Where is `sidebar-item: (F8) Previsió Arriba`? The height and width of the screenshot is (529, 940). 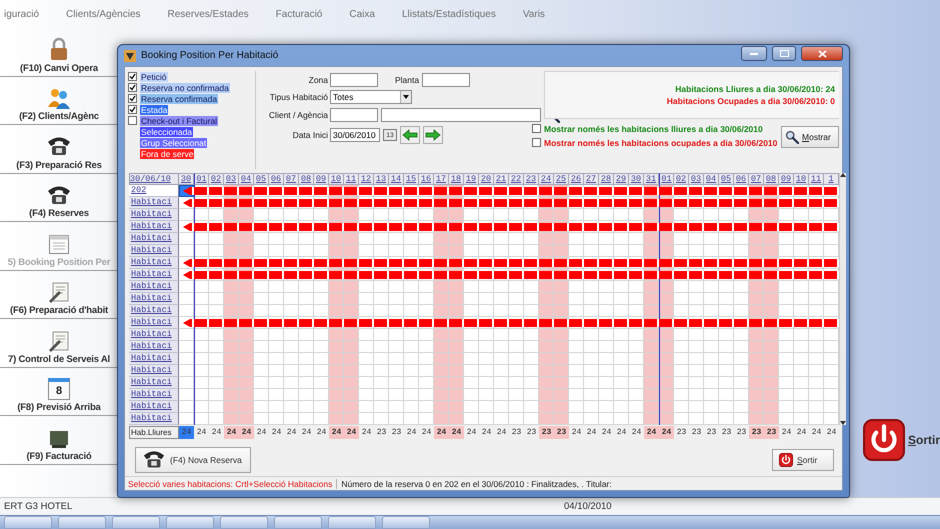 sidebar-item: (F8) Previsió Arriba is located at coordinates (59, 407).